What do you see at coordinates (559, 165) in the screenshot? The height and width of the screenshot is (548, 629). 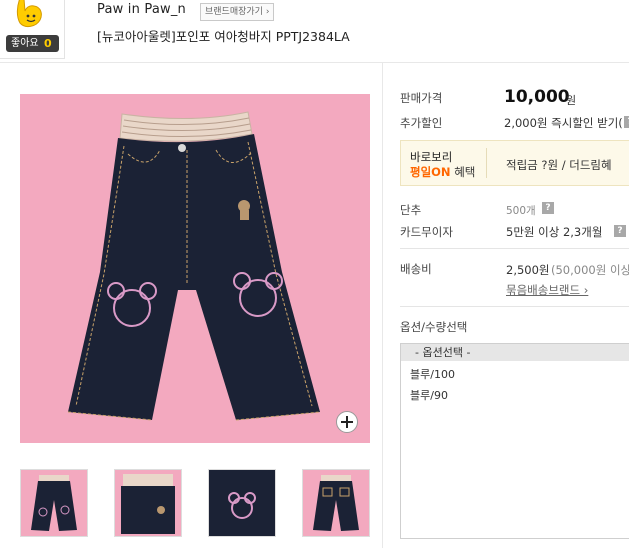 I see `promo-text: 적립금 ?원 / 더드림혜` at bounding box center [559, 165].